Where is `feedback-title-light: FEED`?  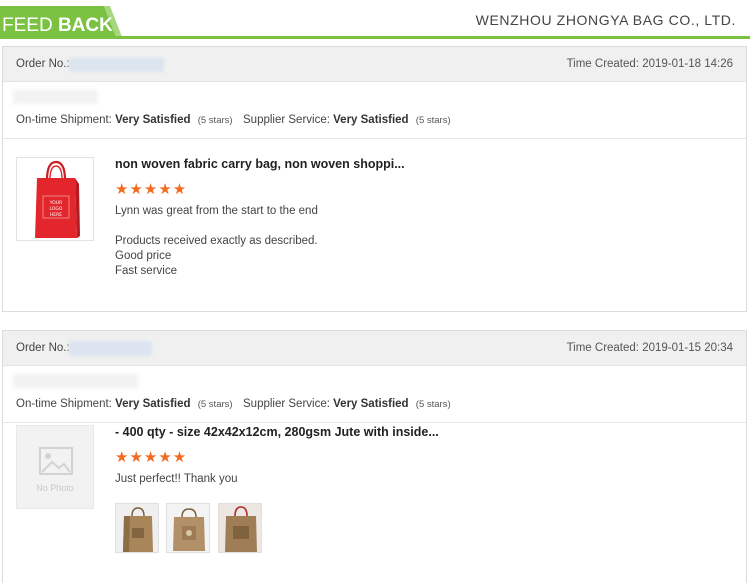 feedback-title-light: FEED is located at coordinates (30, 25).